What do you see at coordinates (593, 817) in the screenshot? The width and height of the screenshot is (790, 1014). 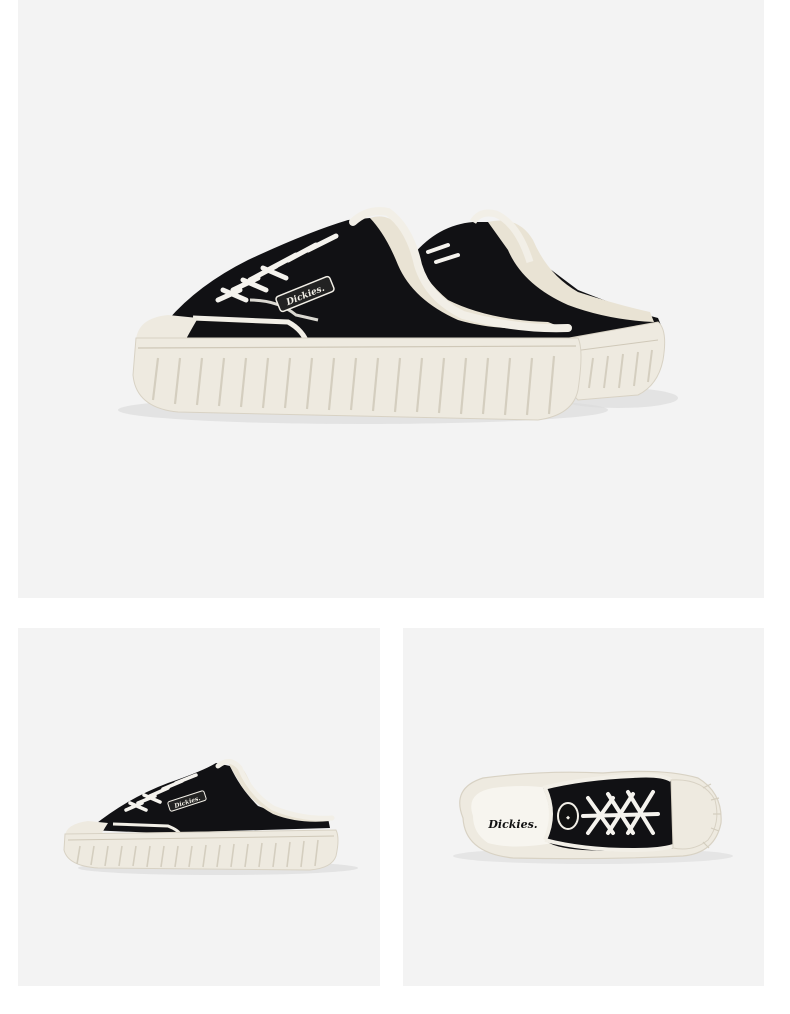 I see `shoe-top-image: Dickies. ◆` at bounding box center [593, 817].